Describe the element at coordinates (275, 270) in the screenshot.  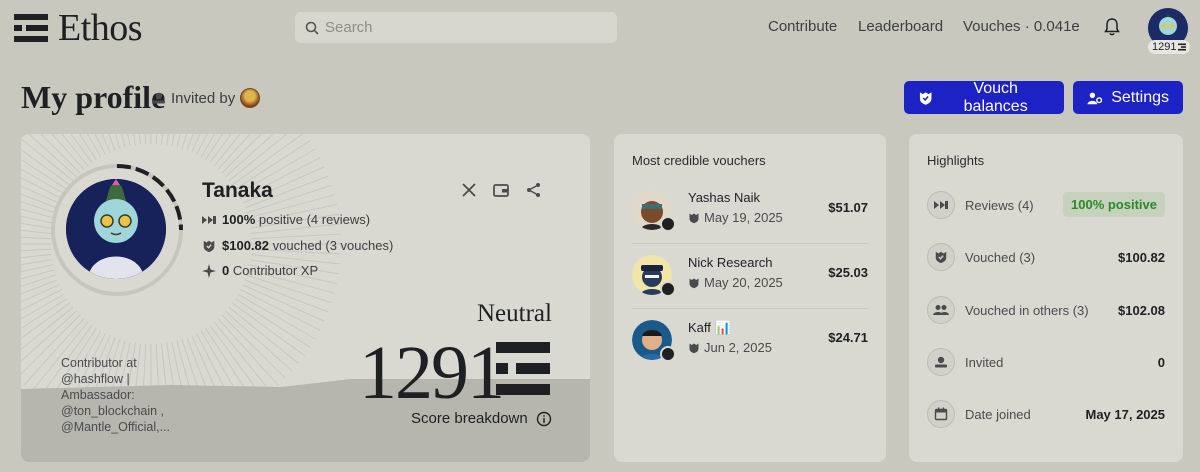
I see `xp-text: Contributor XP` at that location.